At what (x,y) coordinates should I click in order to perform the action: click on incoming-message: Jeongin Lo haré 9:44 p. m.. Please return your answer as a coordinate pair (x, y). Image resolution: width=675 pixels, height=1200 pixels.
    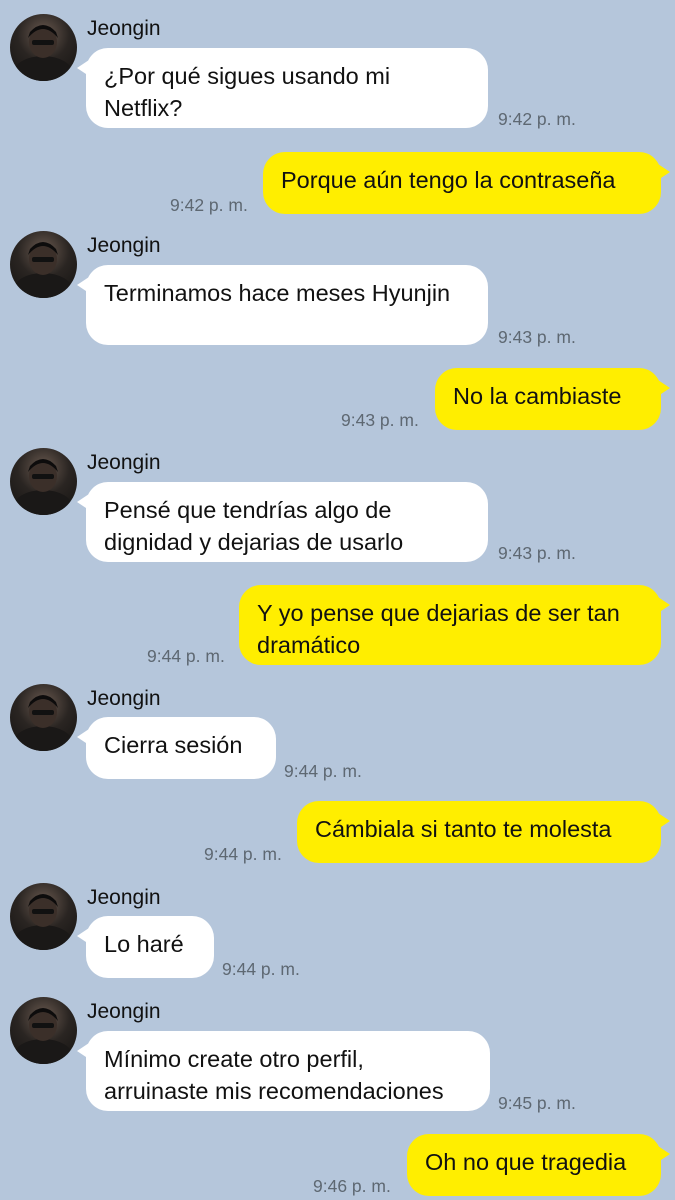
    Looking at the image, I should click on (337, 933).